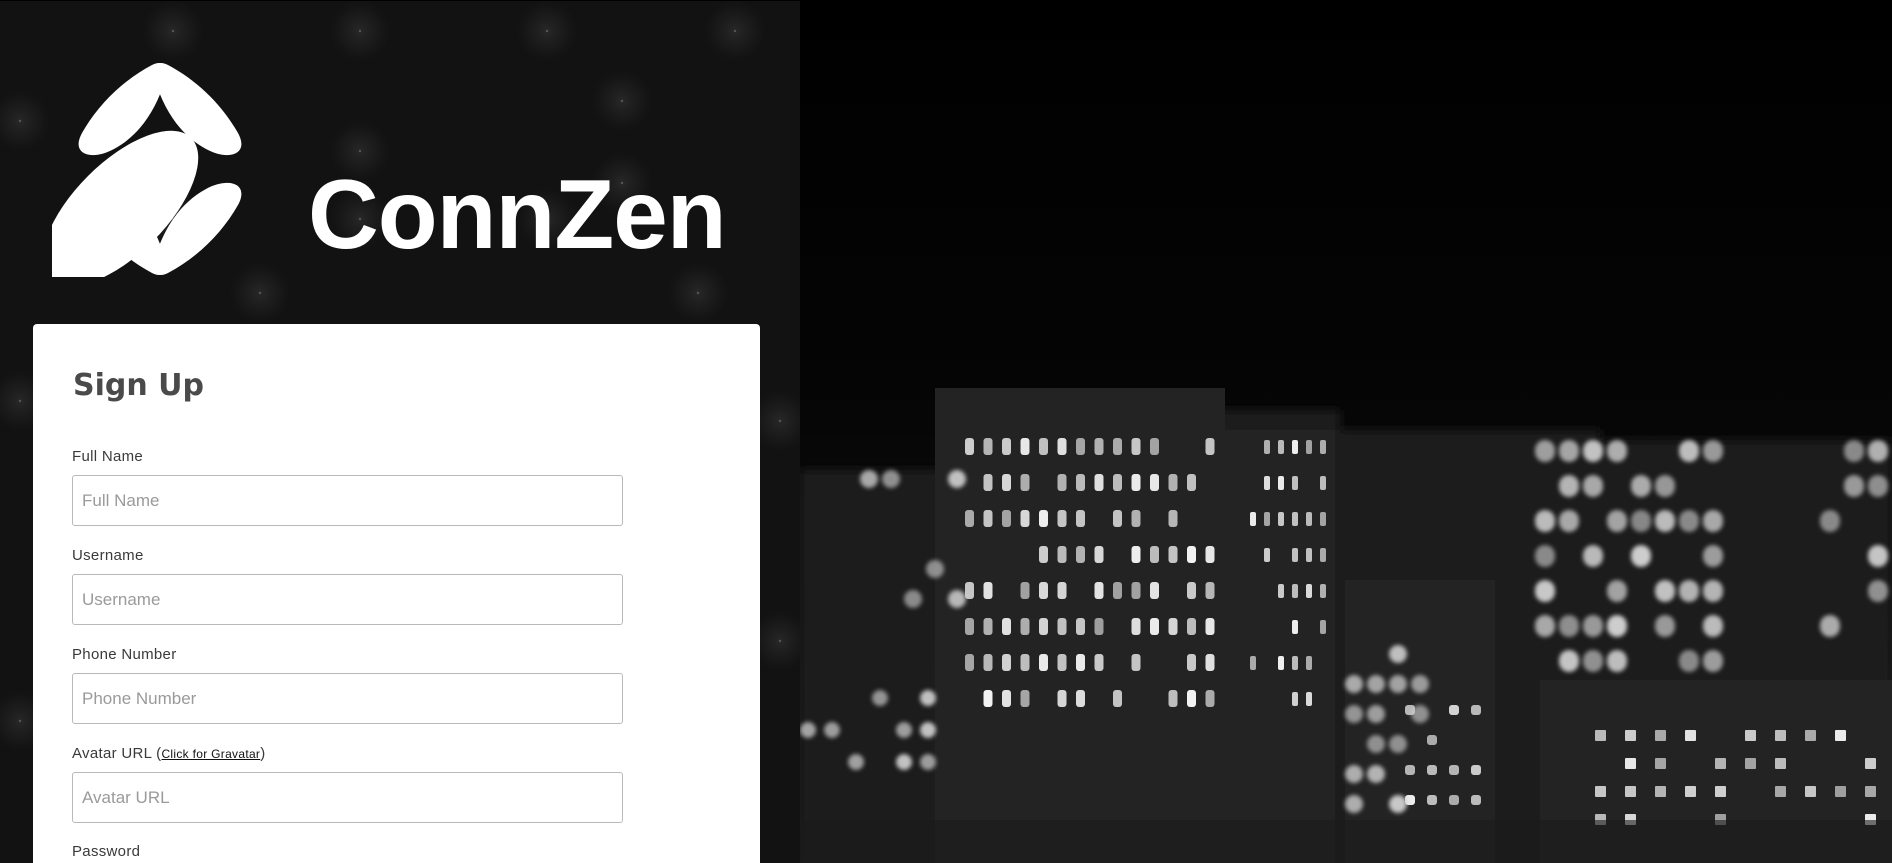 The width and height of the screenshot is (1892, 863). I want to click on password-field: Password, so click(347, 853).